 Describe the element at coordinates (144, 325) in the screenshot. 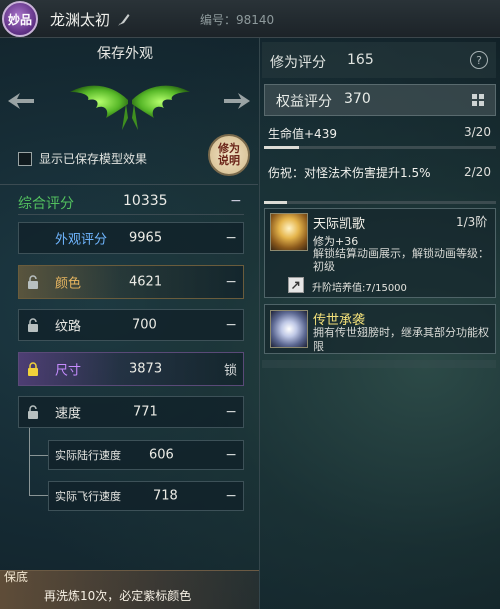

I see `texture-value: 700` at that location.